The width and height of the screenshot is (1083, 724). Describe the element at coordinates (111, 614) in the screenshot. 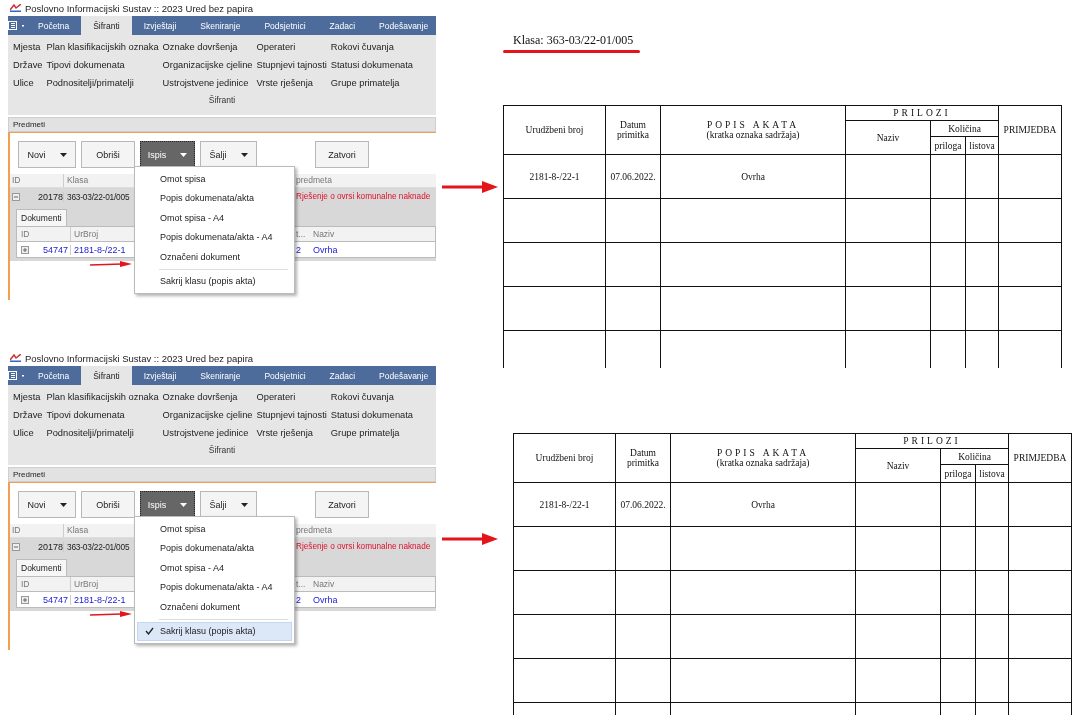

I see `pointer-arrow` at that location.